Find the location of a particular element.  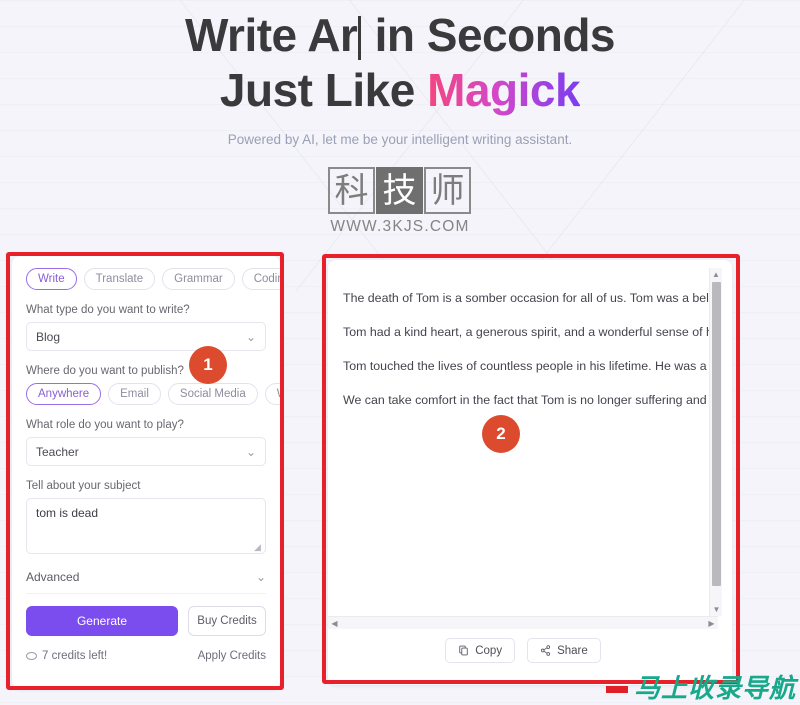

publish-option-work: Work is located at coordinates (272, 394).